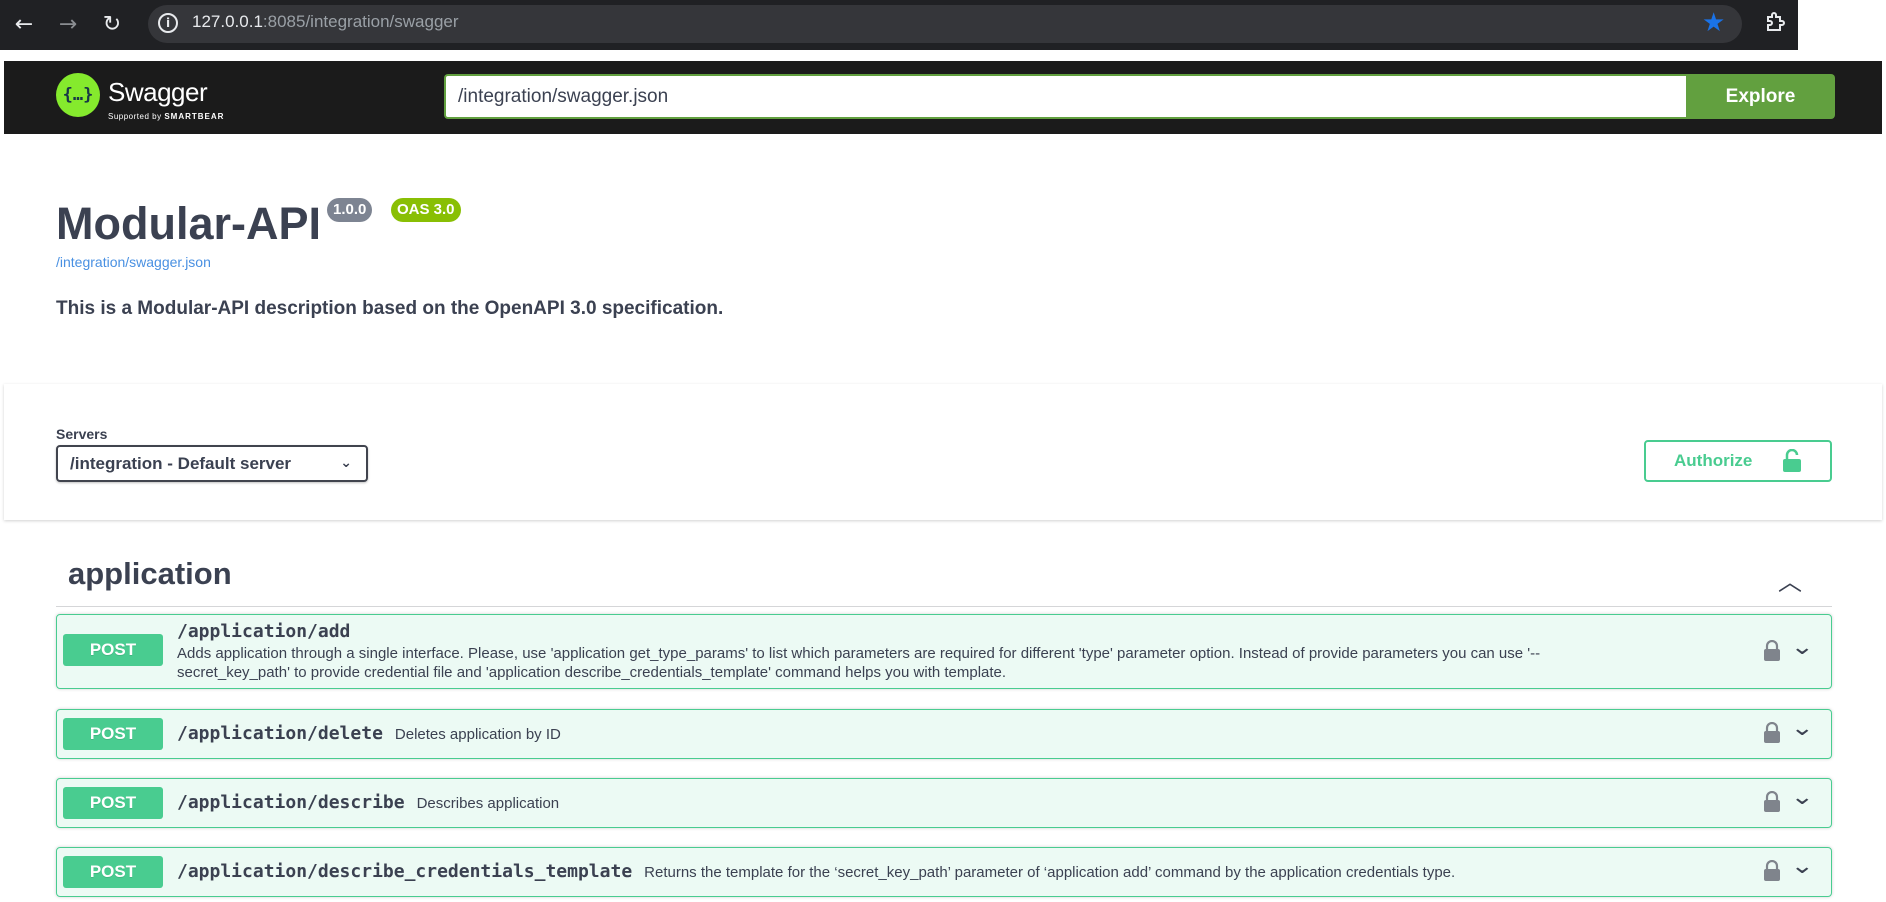 The width and height of the screenshot is (1886, 902). Describe the element at coordinates (158, 92) in the screenshot. I see `swagger-logo-text: Swagger` at that location.